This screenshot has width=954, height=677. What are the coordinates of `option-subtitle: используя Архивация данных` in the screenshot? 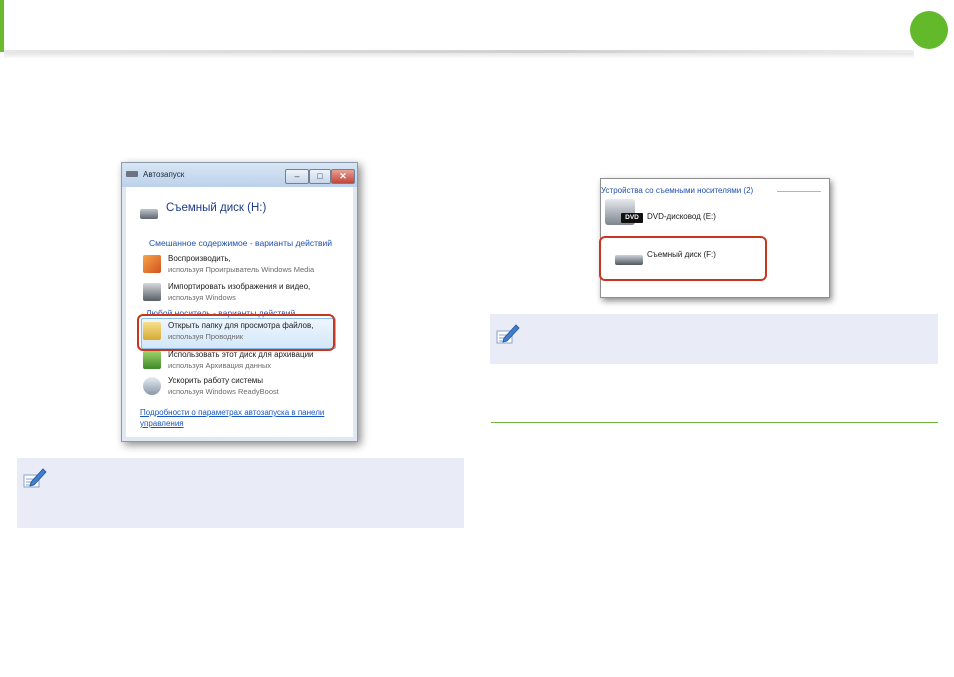 It's located at (220, 365).